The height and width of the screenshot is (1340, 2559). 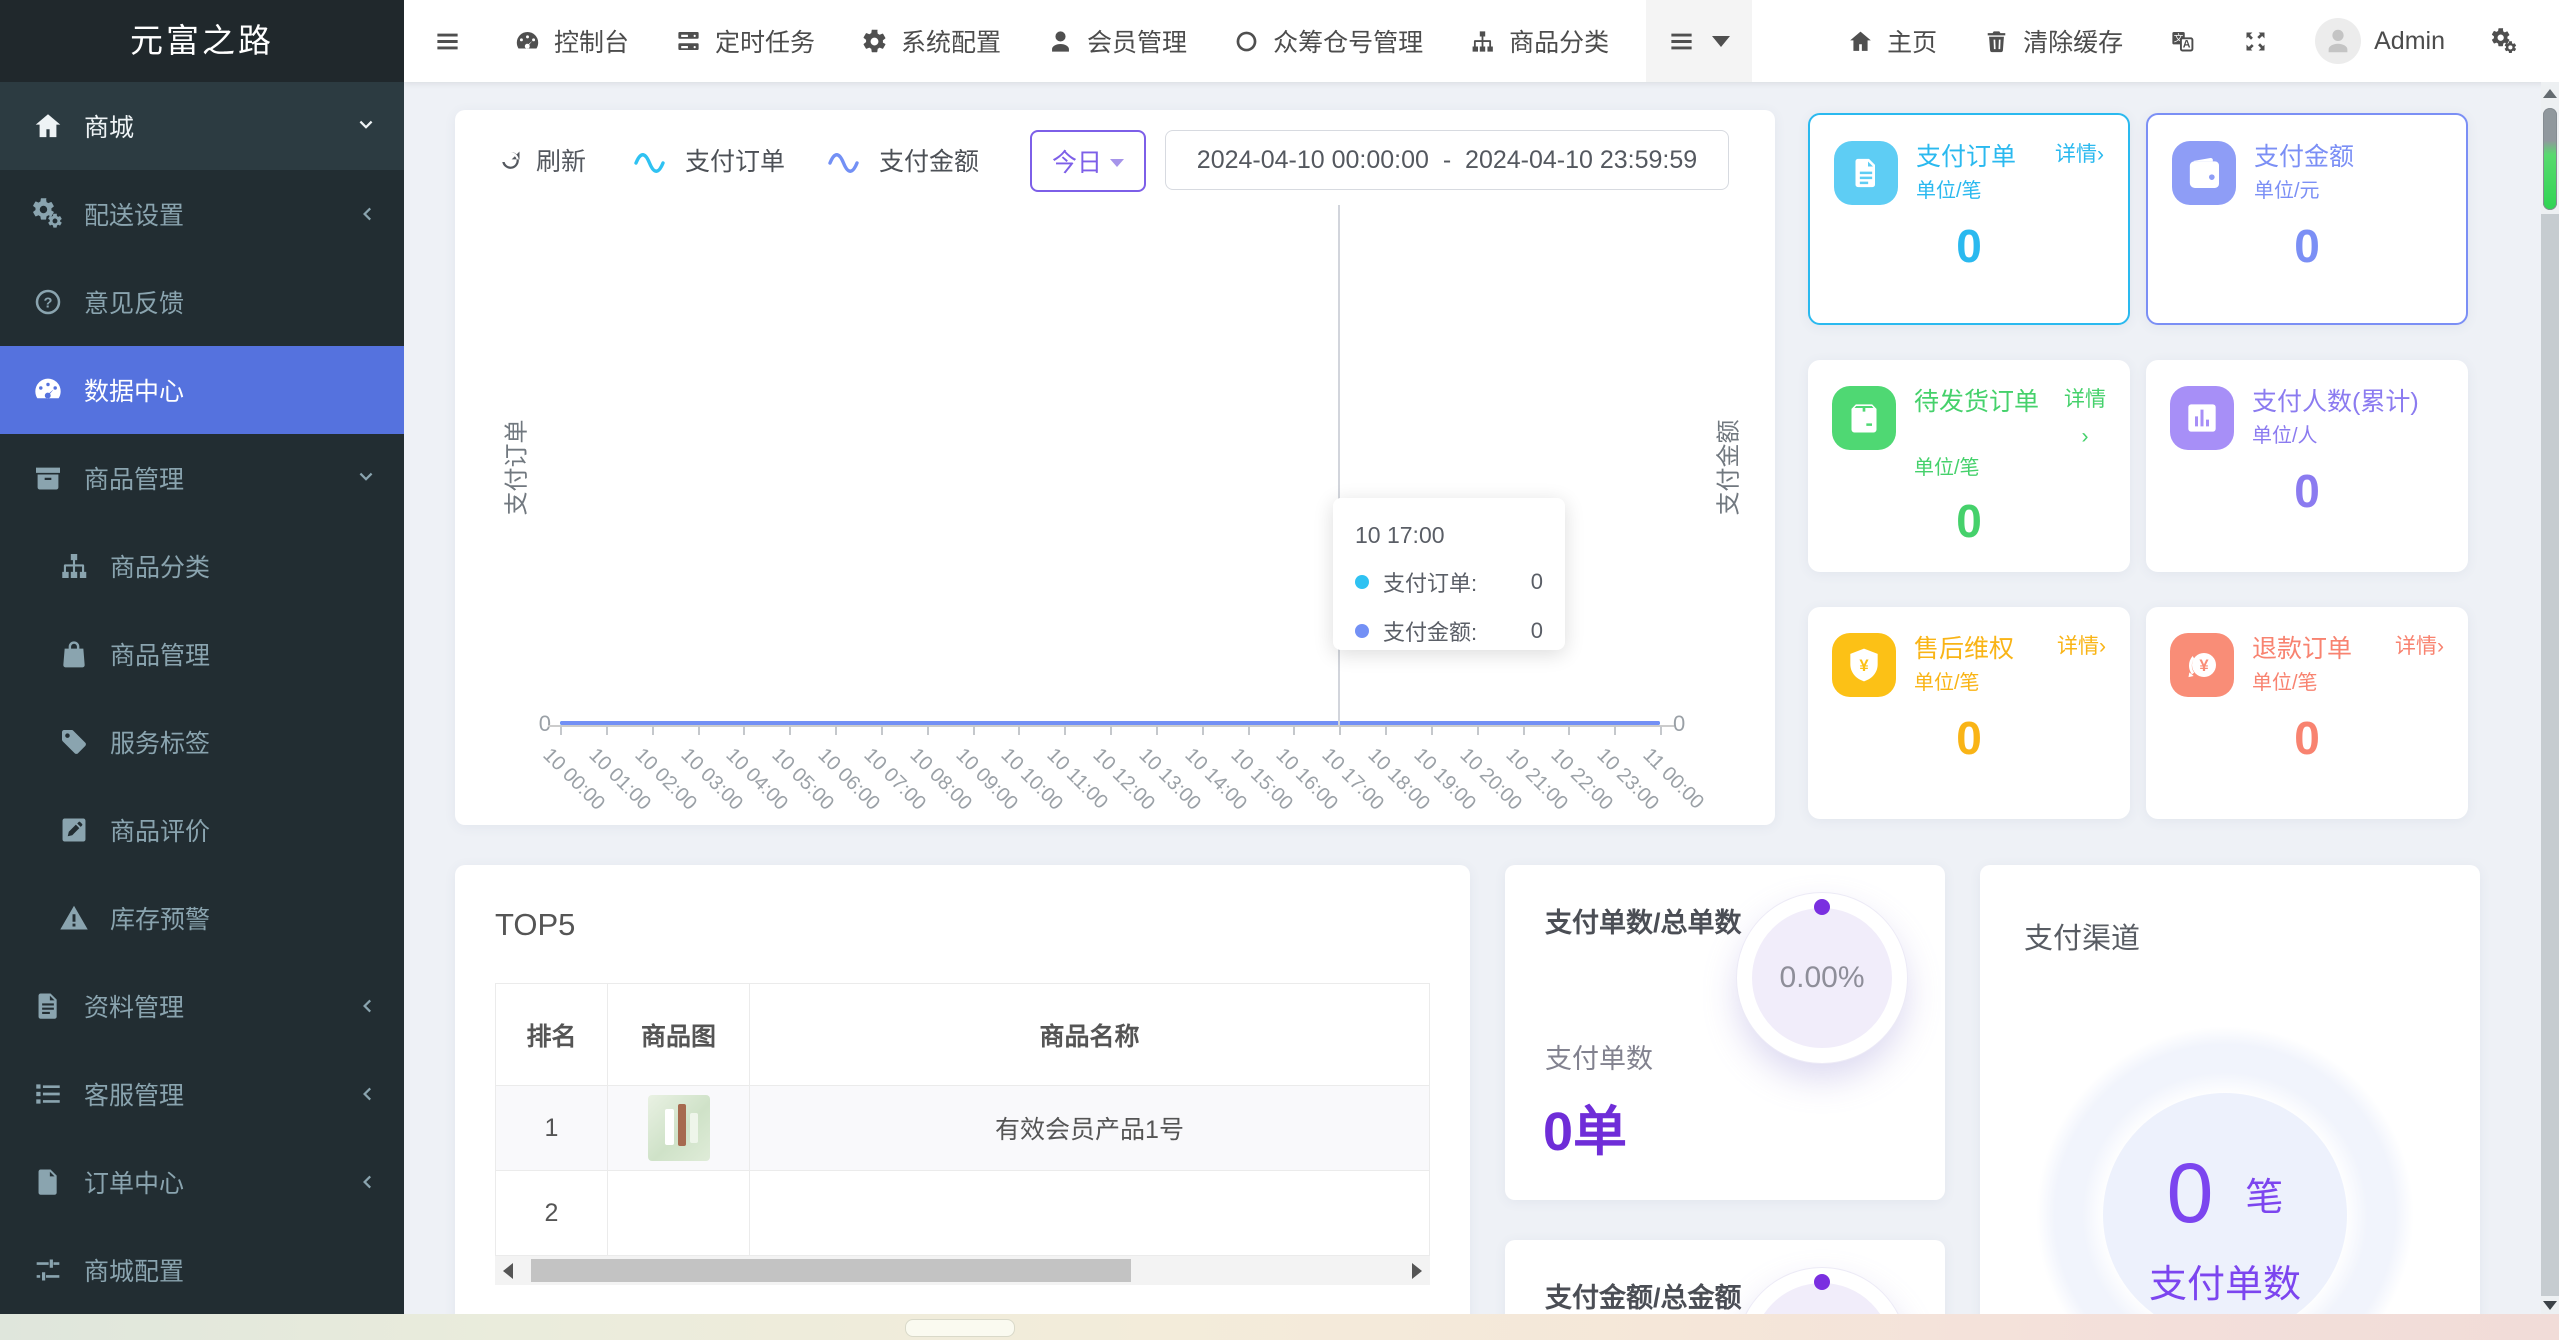 What do you see at coordinates (1279, 1327) in the screenshot?
I see `page-horizontal-scrollbar` at bounding box center [1279, 1327].